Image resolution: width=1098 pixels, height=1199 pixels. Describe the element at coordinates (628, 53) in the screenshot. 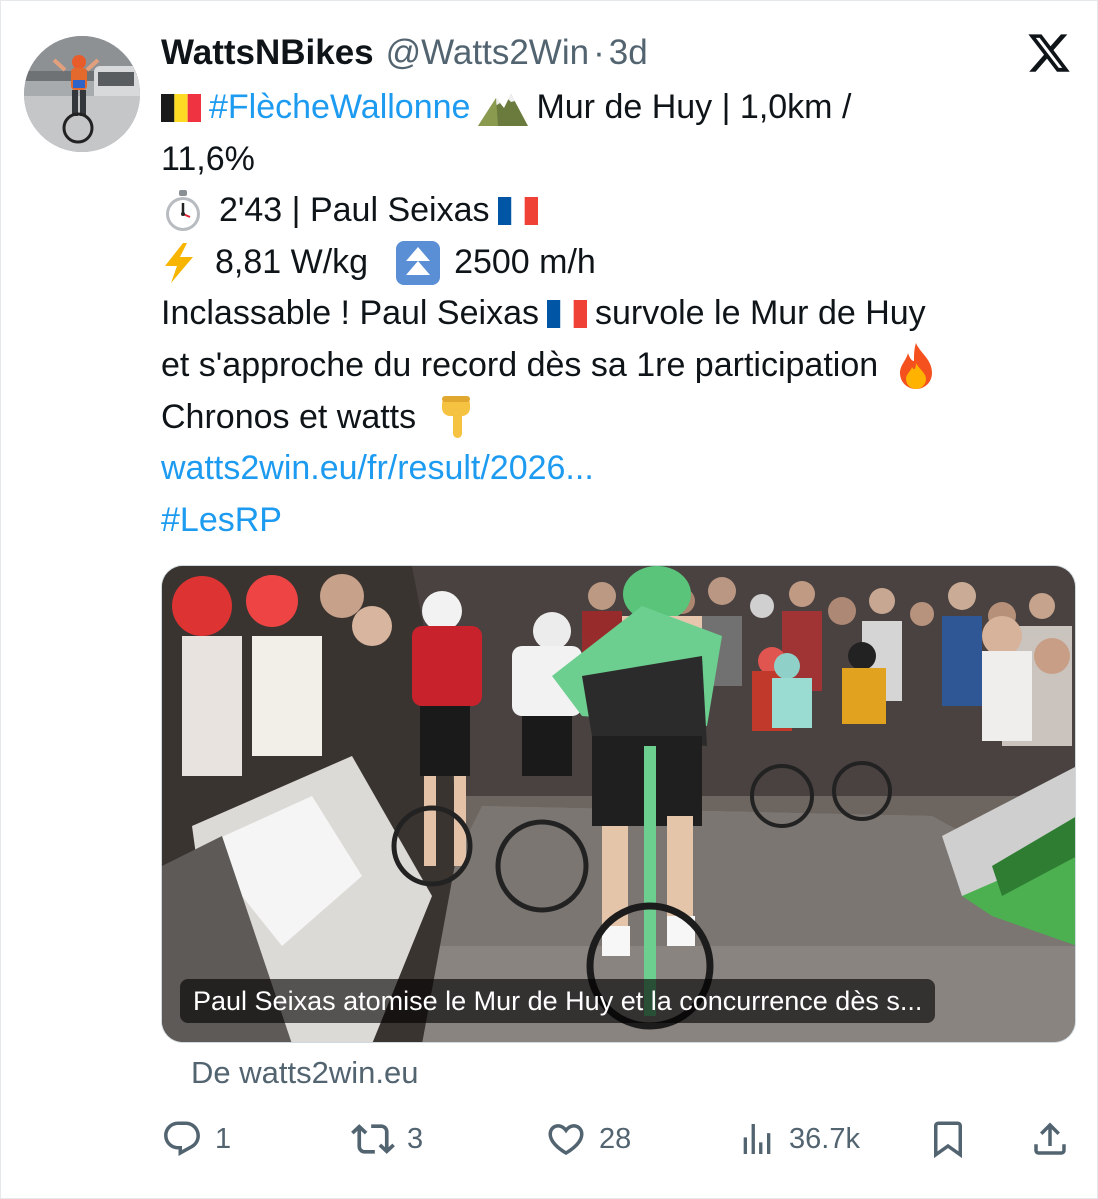

I see `timestamp: 3d` at that location.